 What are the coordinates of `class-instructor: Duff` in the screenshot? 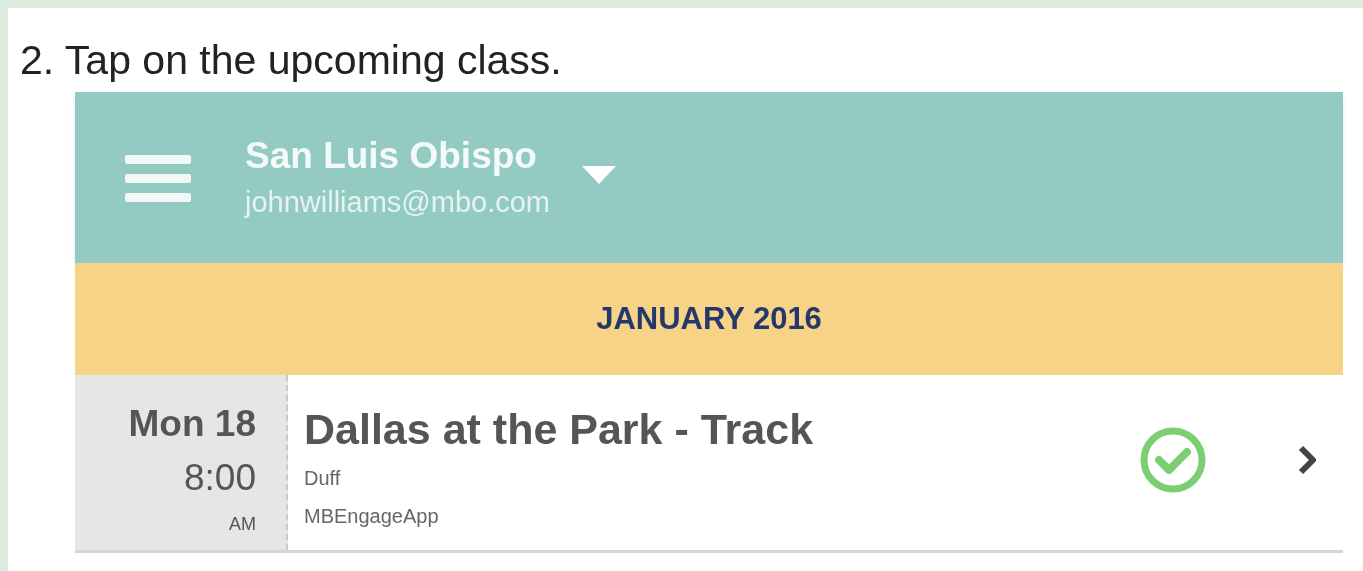 It's located at (322, 478).